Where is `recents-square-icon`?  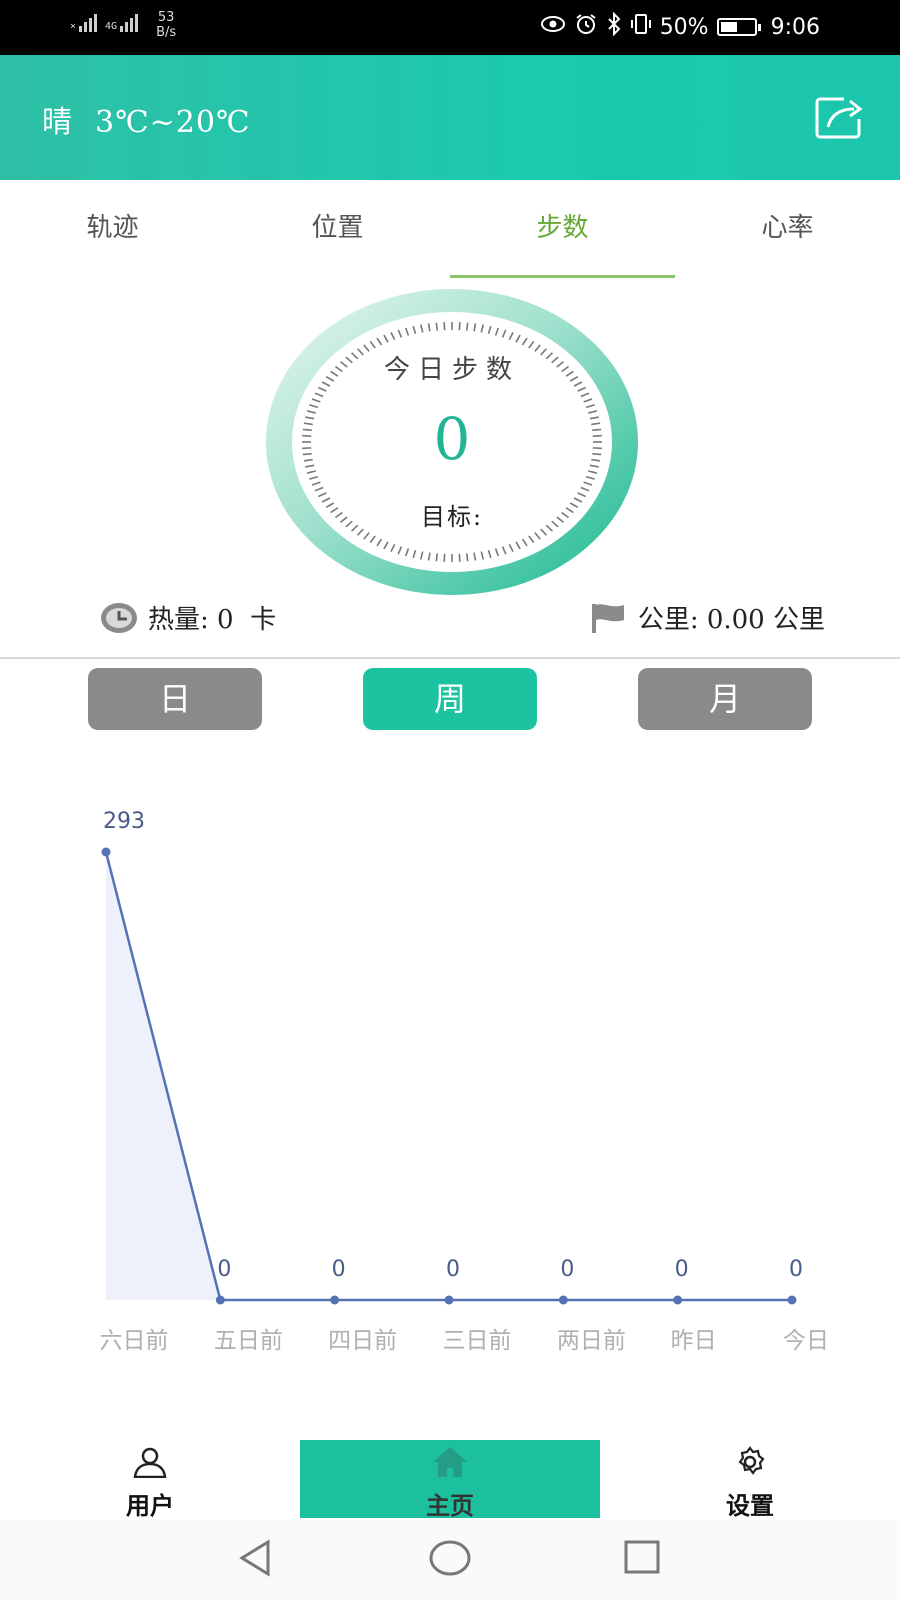
recents-square-icon is located at coordinates (642, 1558).